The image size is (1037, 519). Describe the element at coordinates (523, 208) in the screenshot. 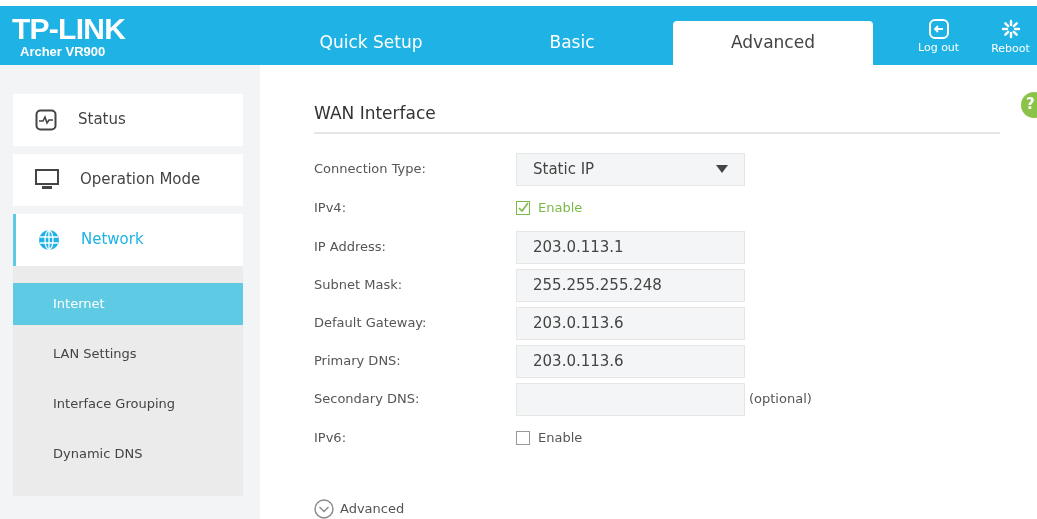

I see `checkmark-icon` at that location.